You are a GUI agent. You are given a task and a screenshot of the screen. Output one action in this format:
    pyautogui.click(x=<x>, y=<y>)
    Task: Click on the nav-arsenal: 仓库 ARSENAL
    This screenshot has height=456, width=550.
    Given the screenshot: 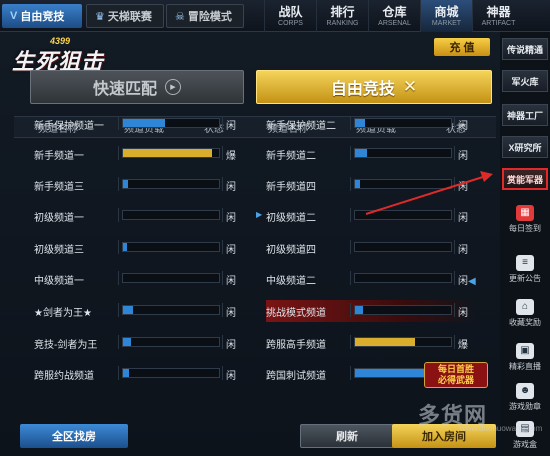 What is the action you would take?
    pyautogui.click(x=394, y=16)
    